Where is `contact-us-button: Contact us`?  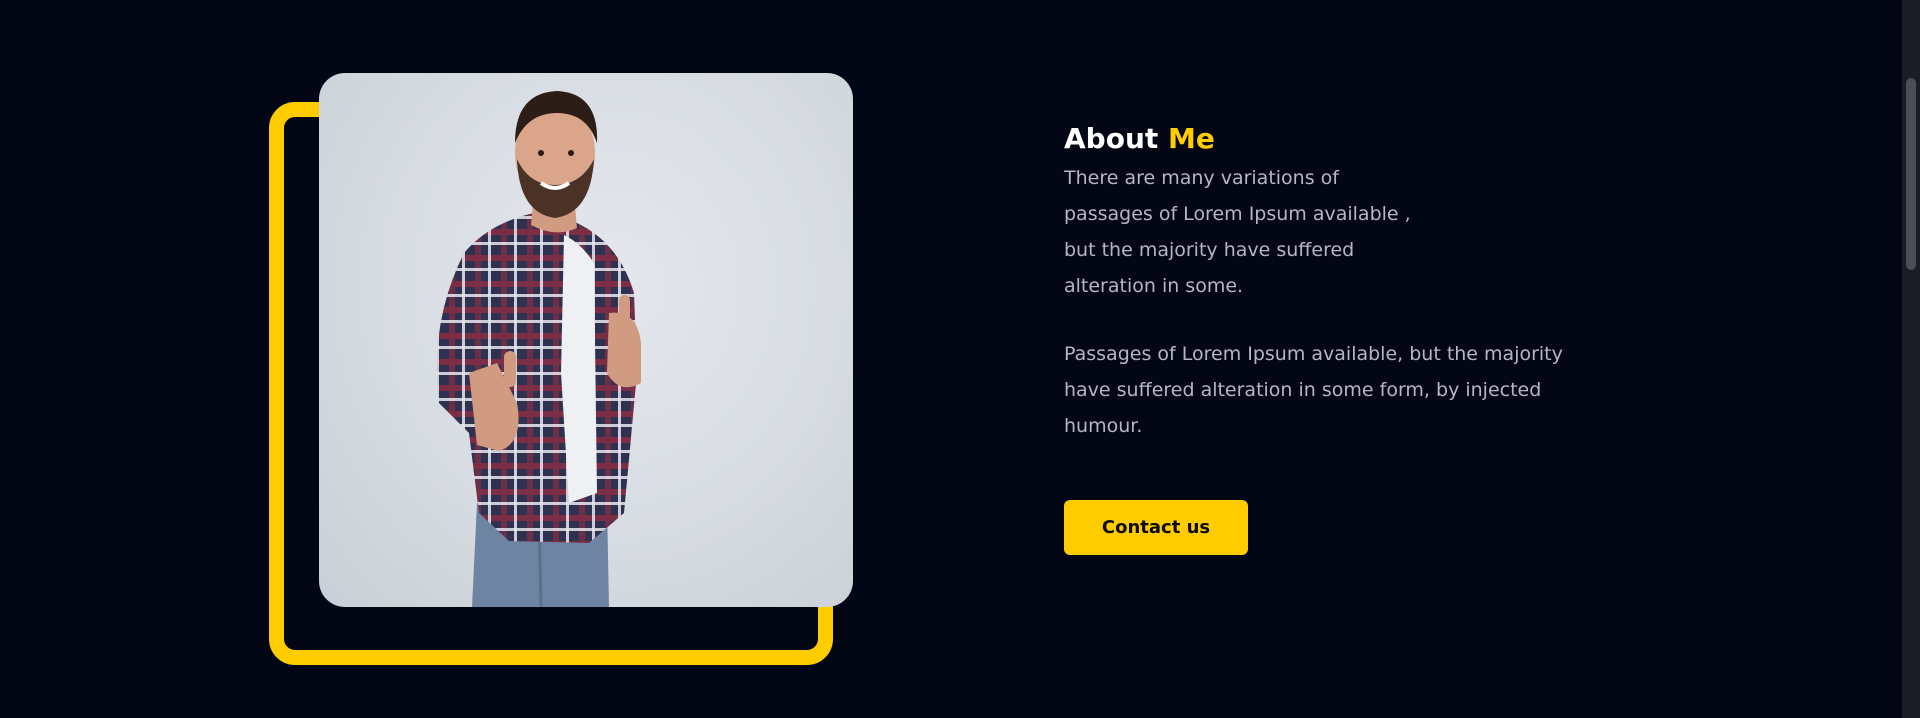 contact-us-button: Contact us is located at coordinates (1156, 527).